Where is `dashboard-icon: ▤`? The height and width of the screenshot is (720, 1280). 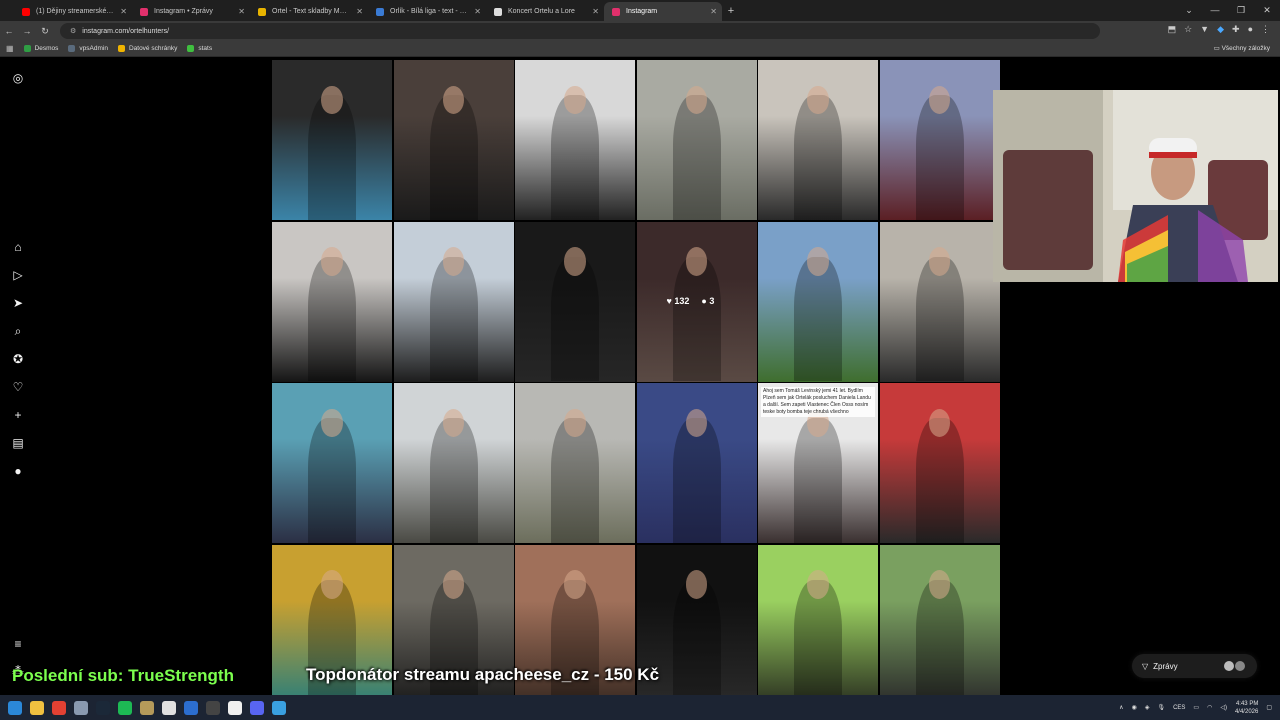 dashboard-icon: ▤ is located at coordinates (18, 443).